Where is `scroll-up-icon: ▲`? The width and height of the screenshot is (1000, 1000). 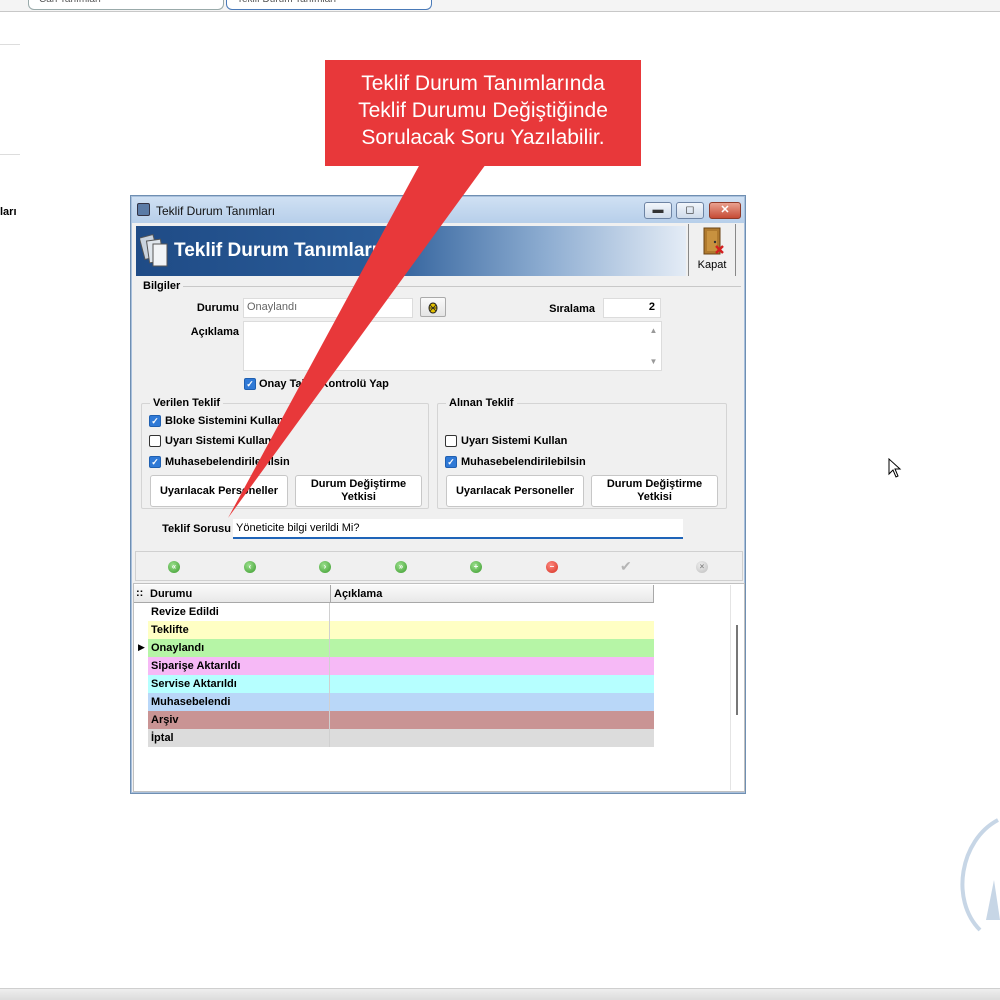 scroll-up-icon: ▲ is located at coordinates (653, 330).